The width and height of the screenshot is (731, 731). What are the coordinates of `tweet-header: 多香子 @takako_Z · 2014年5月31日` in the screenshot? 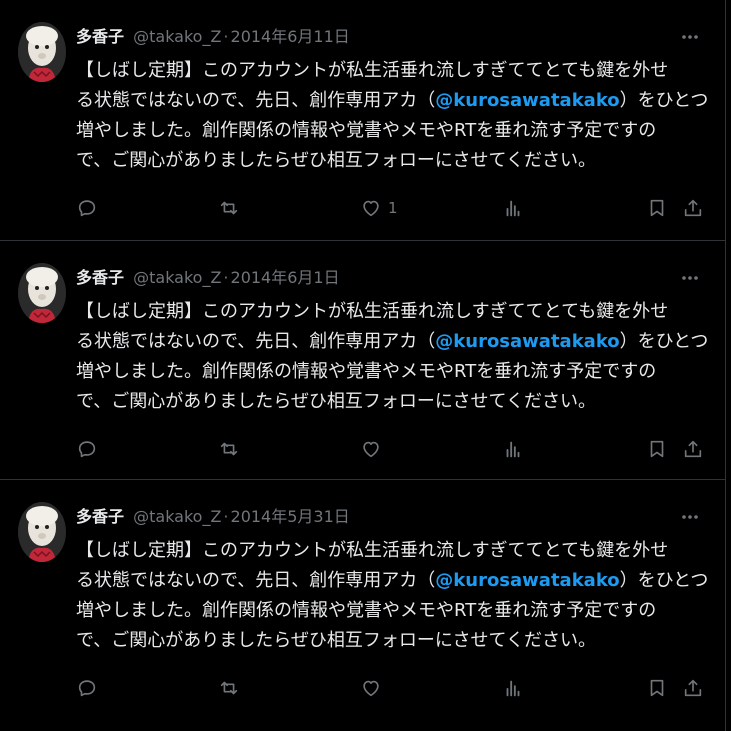 It's located at (213, 517).